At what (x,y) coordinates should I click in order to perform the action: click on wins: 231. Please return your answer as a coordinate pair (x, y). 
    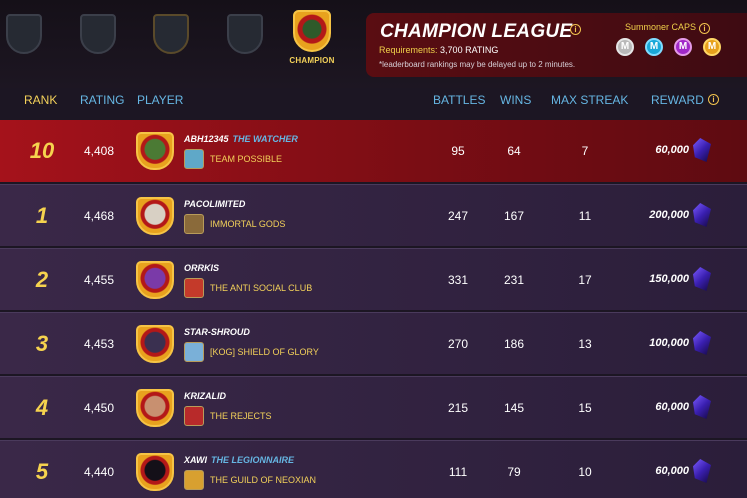
    Looking at the image, I should click on (514, 280).